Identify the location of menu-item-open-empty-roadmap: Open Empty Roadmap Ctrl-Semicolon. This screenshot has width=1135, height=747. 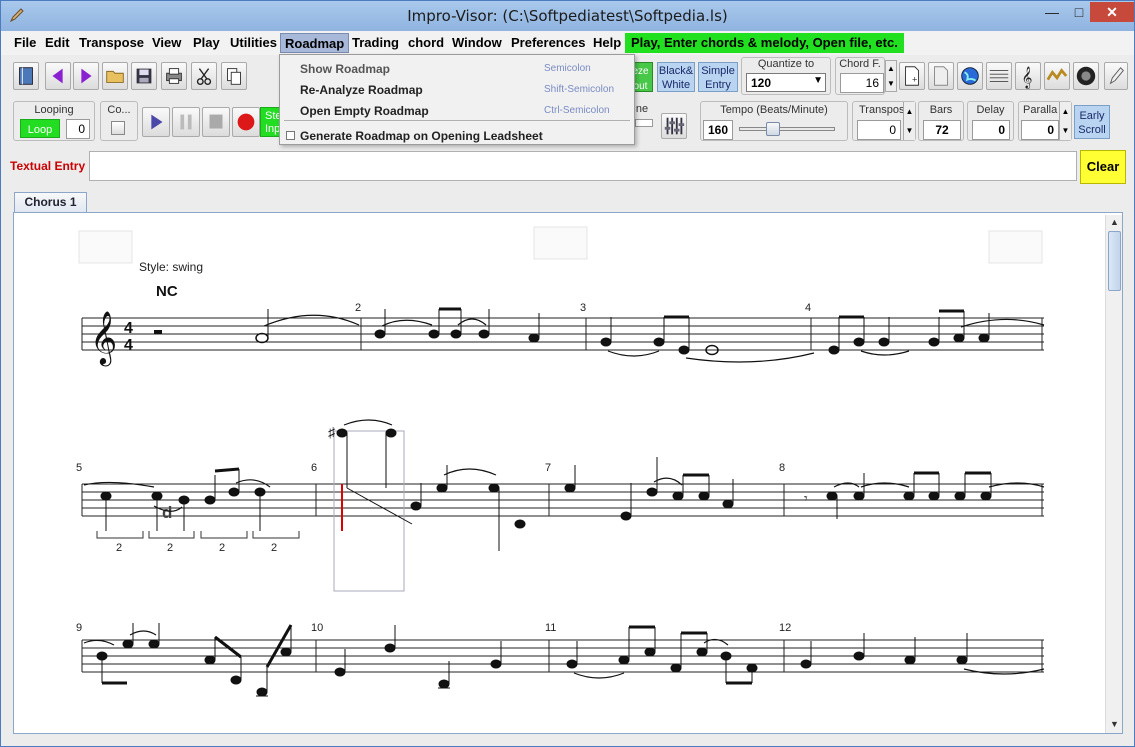
(457, 111).